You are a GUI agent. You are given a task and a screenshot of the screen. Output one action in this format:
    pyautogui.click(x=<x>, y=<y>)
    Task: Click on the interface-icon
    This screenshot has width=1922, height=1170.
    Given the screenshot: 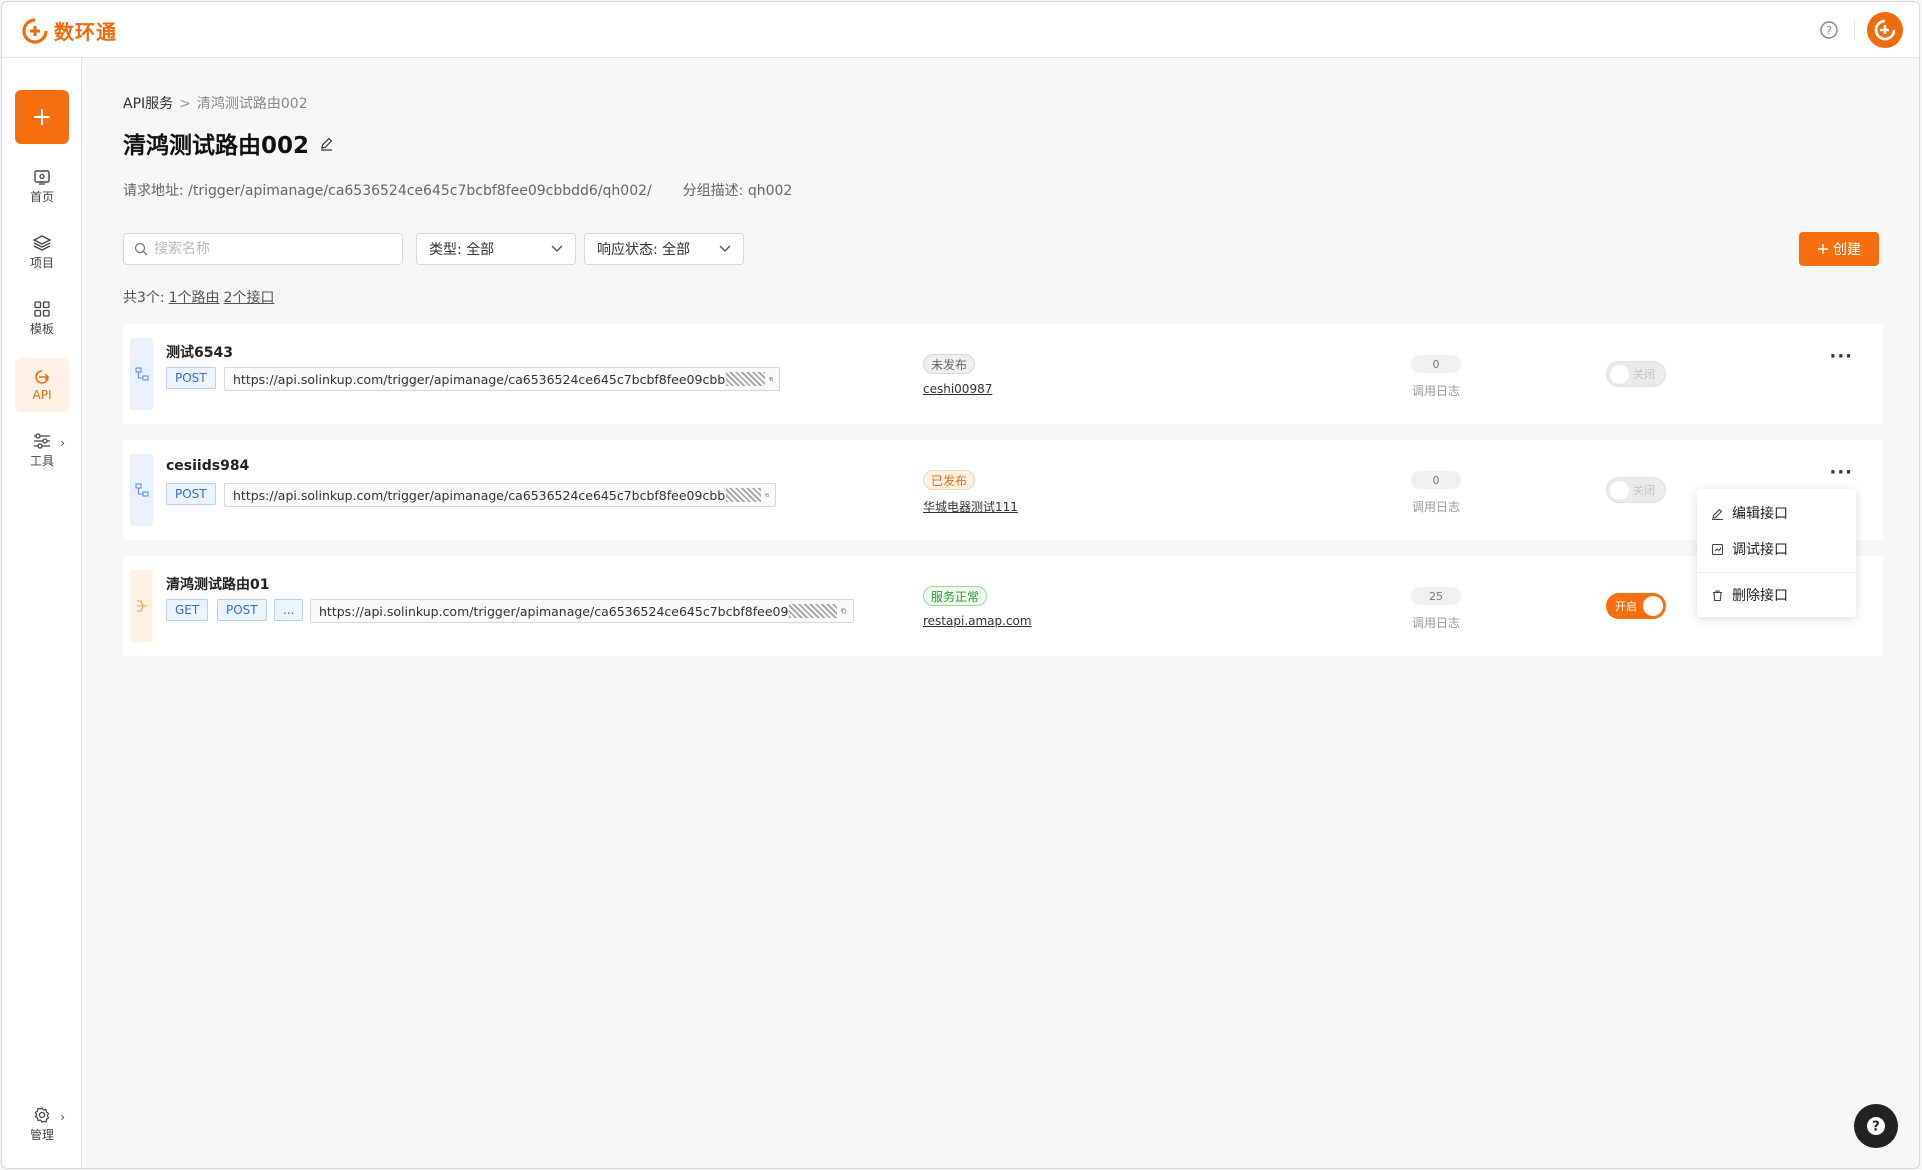 What is the action you would take?
    pyautogui.click(x=141, y=374)
    